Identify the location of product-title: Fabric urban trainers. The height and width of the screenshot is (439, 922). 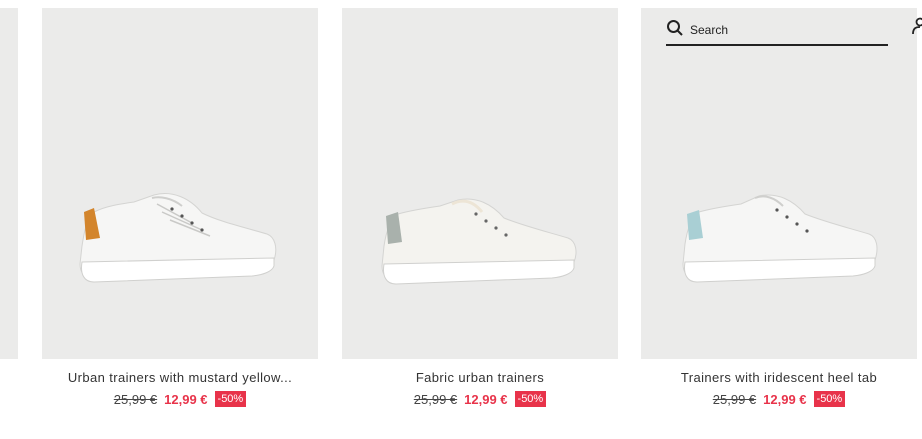
(480, 377).